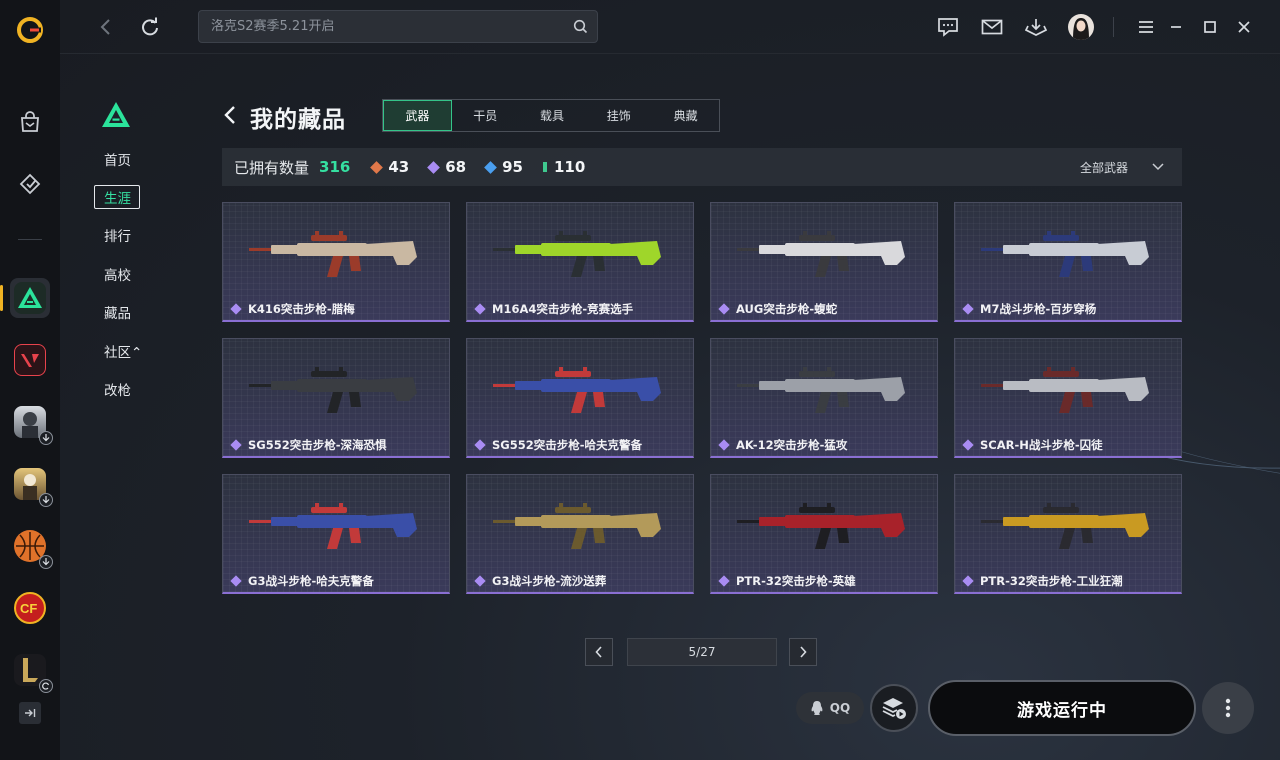 The height and width of the screenshot is (760, 1280). Describe the element at coordinates (31, 485) in the screenshot. I see `game-pubg-icon` at that location.